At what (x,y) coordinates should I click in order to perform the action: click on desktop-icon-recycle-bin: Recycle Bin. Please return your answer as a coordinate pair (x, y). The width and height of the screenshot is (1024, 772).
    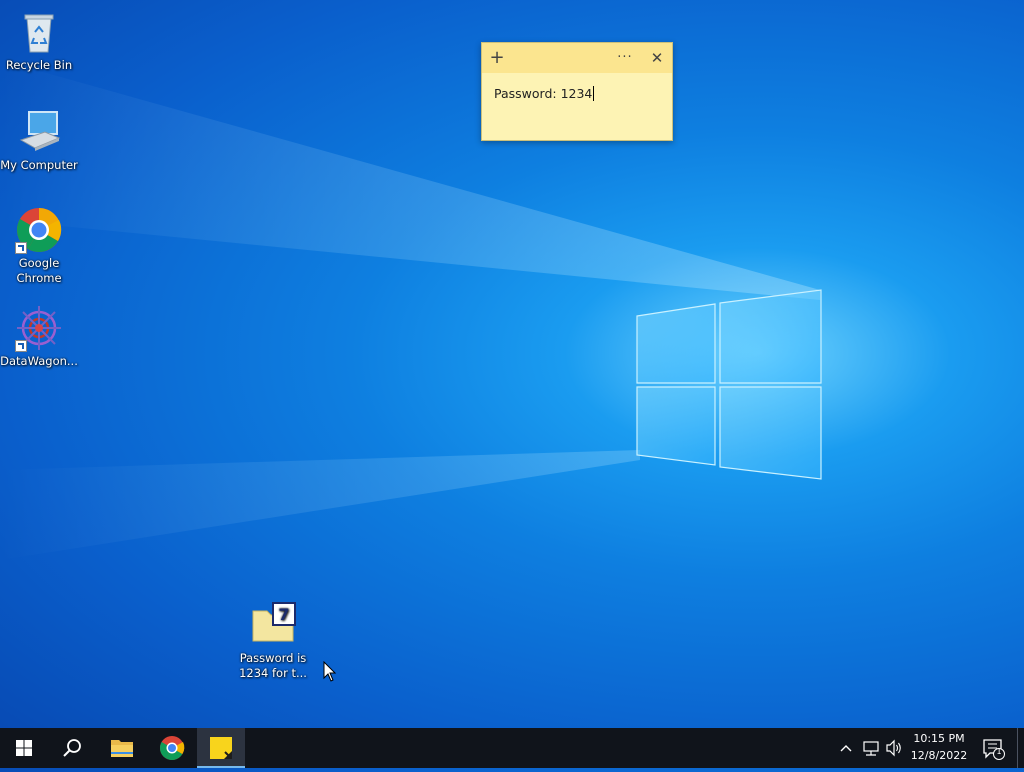
    Looking at the image, I should click on (39, 40).